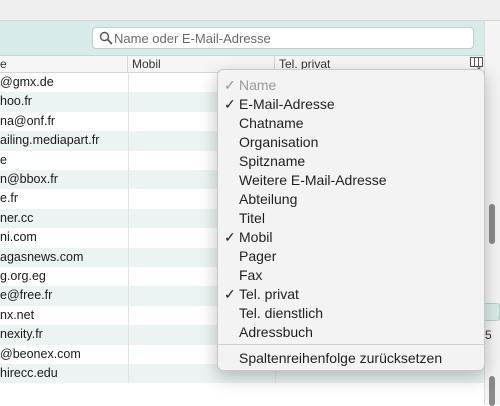 This screenshot has width=500, height=406. I want to click on menu-item-title: Titel, so click(351, 218).